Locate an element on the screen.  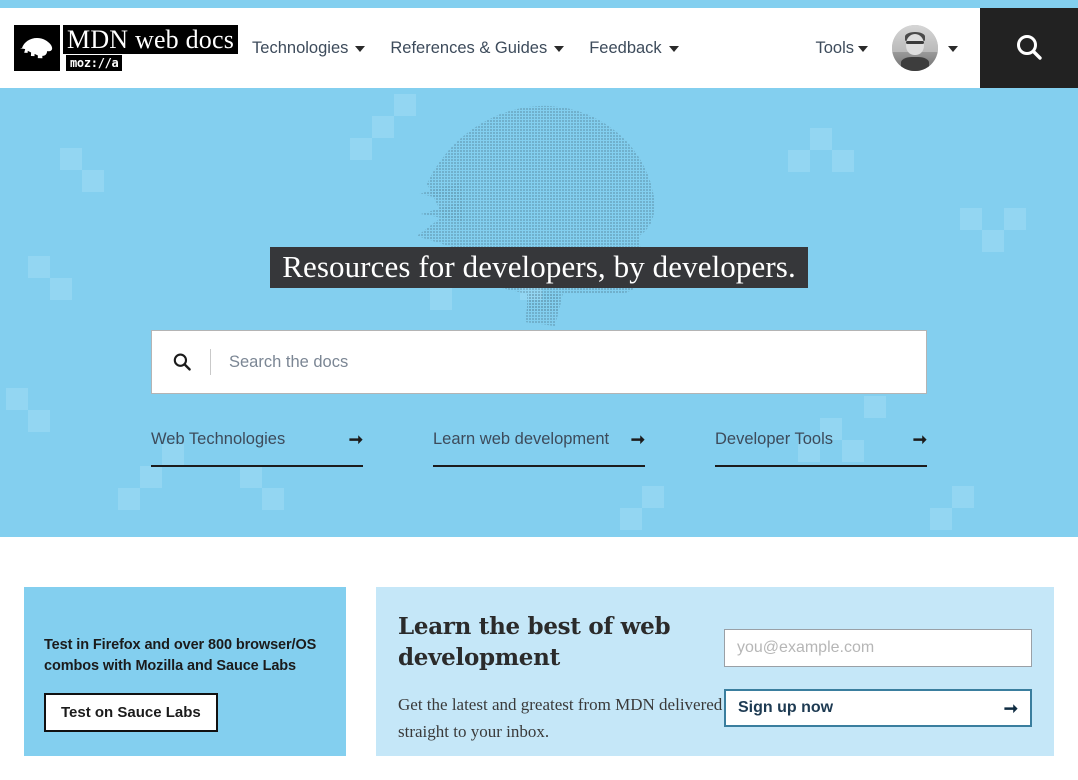
hero-tagline: Resources for developers, by developers. is located at coordinates (539, 267).